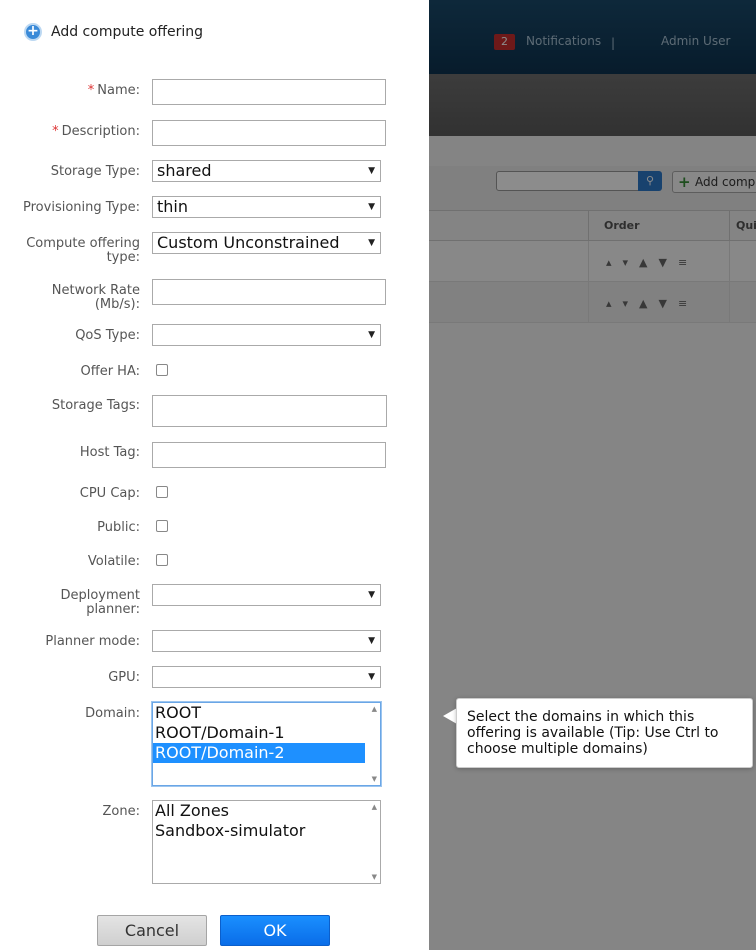 This screenshot has width=756, height=950. What do you see at coordinates (269, 411) in the screenshot?
I see `storage-tags-input` at bounding box center [269, 411].